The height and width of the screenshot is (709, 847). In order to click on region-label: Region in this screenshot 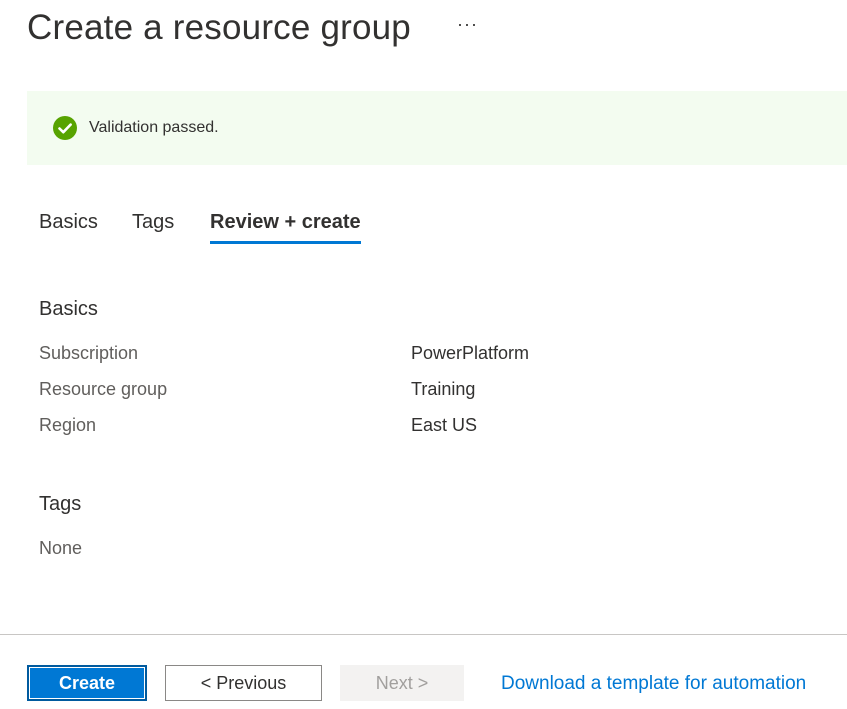, I will do `click(68, 425)`.